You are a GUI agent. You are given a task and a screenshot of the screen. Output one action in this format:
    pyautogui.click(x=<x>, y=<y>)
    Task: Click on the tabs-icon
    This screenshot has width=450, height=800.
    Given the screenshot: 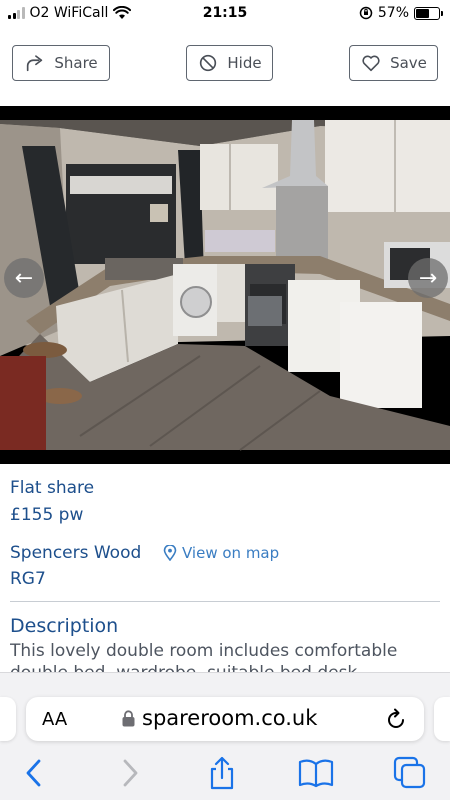 What is the action you would take?
    pyautogui.click(x=409, y=772)
    